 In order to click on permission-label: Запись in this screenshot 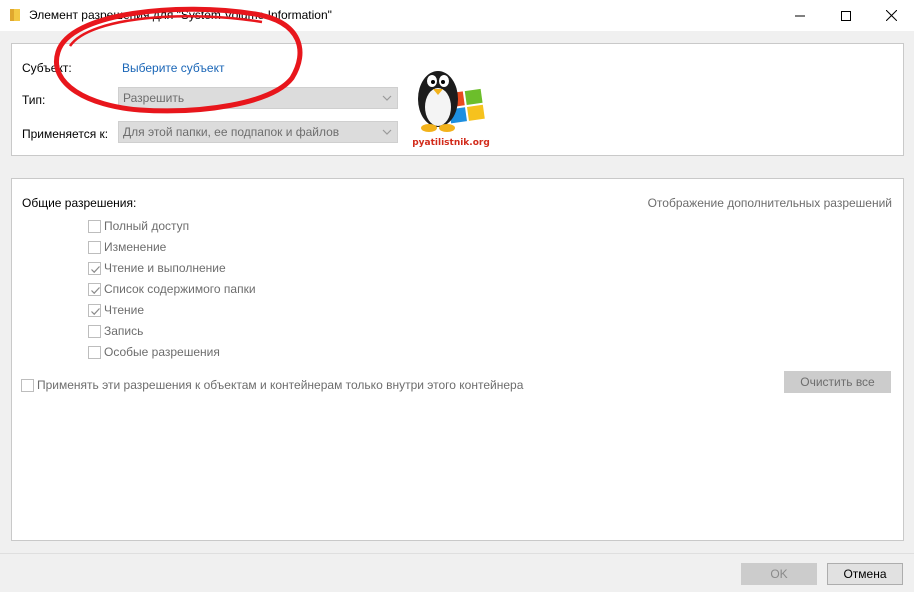, I will do `click(124, 331)`.